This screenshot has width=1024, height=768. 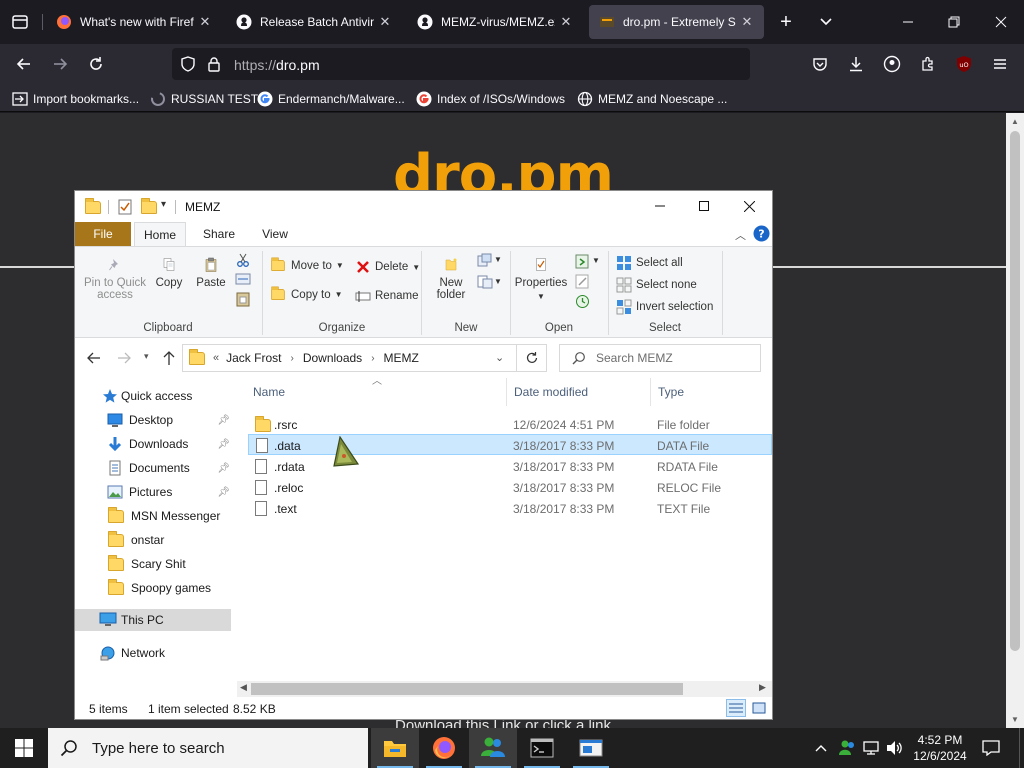 What do you see at coordinates (169, 358) in the screenshot?
I see `up-arrow-icon` at bounding box center [169, 358].